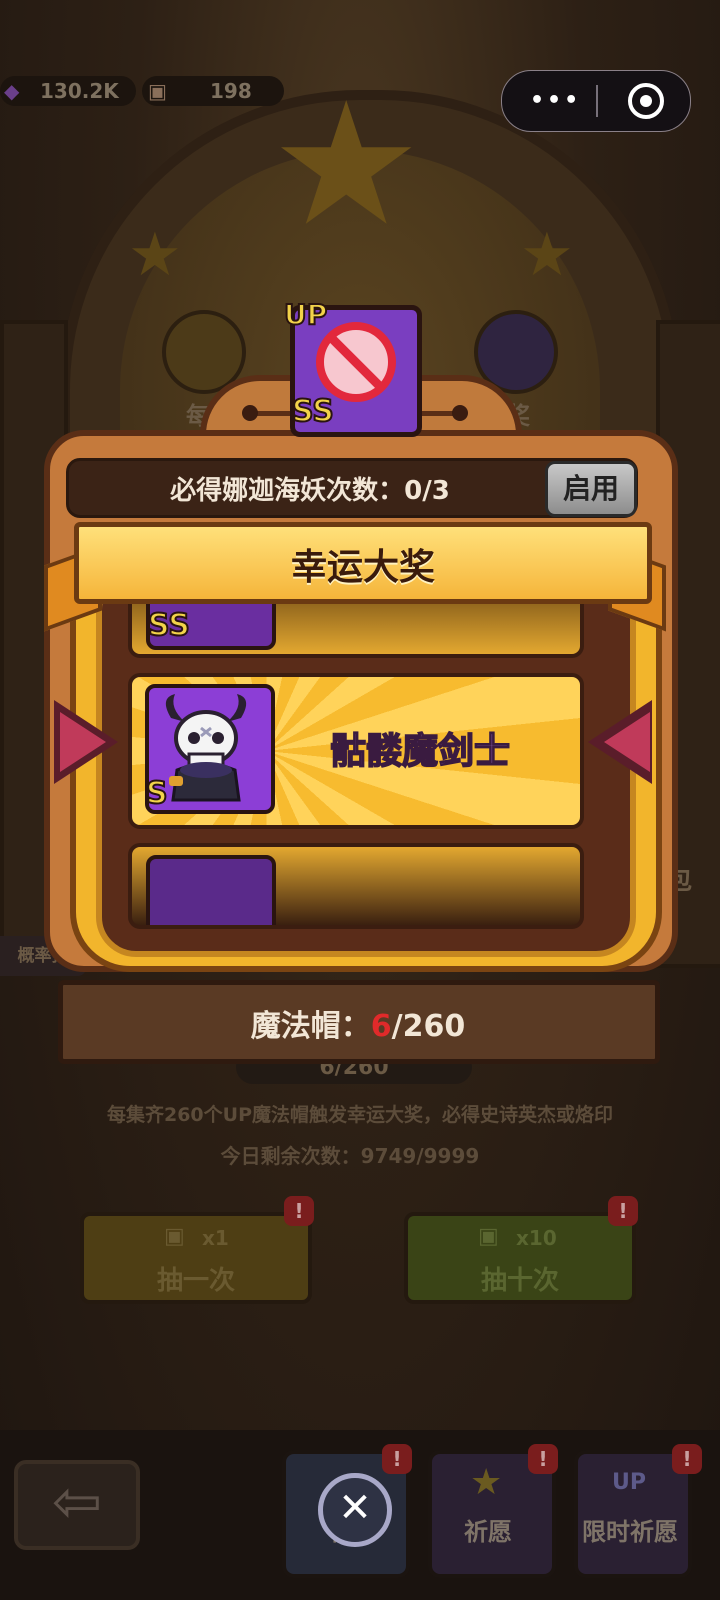 Image resolution: width=720 pixels, height=1600 pixels. What do you see at coordinates (488, 1532) in the screenshot?
I see `nav-tab-wish-label: 祈愿` at bounding box center [488, 1532].